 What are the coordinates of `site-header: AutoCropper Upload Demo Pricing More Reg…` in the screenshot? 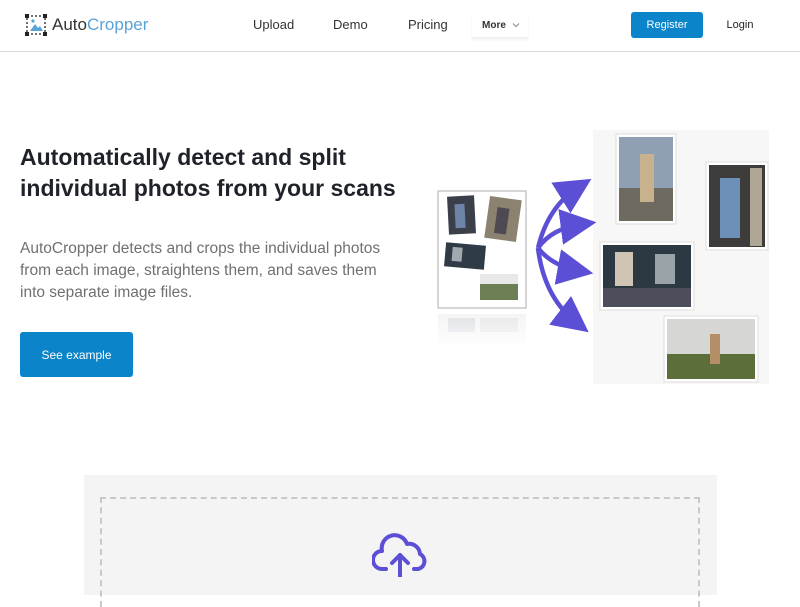 It's located at (400, 26).